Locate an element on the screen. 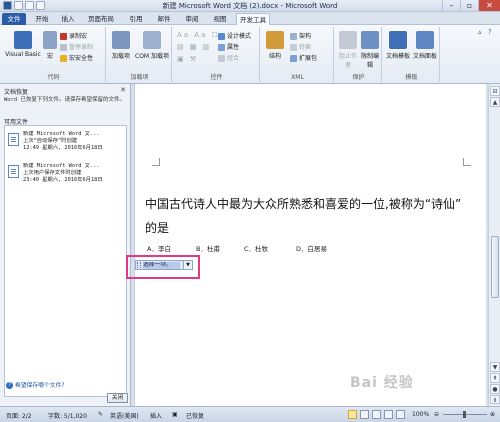  pane-close-icon: ✕ is located at coordinates (123, 90).